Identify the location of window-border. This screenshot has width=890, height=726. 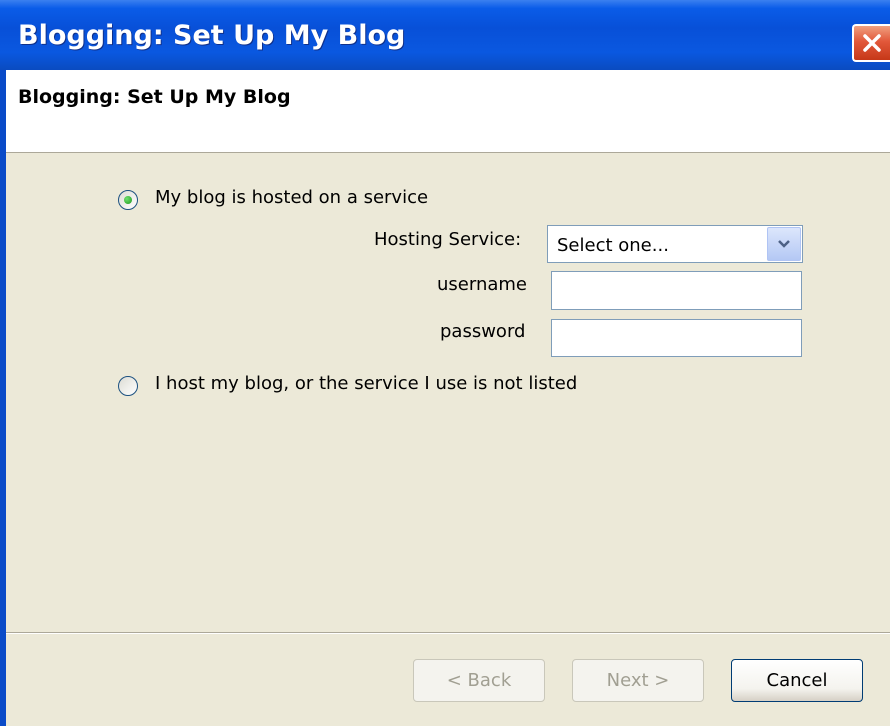
(3, 398).